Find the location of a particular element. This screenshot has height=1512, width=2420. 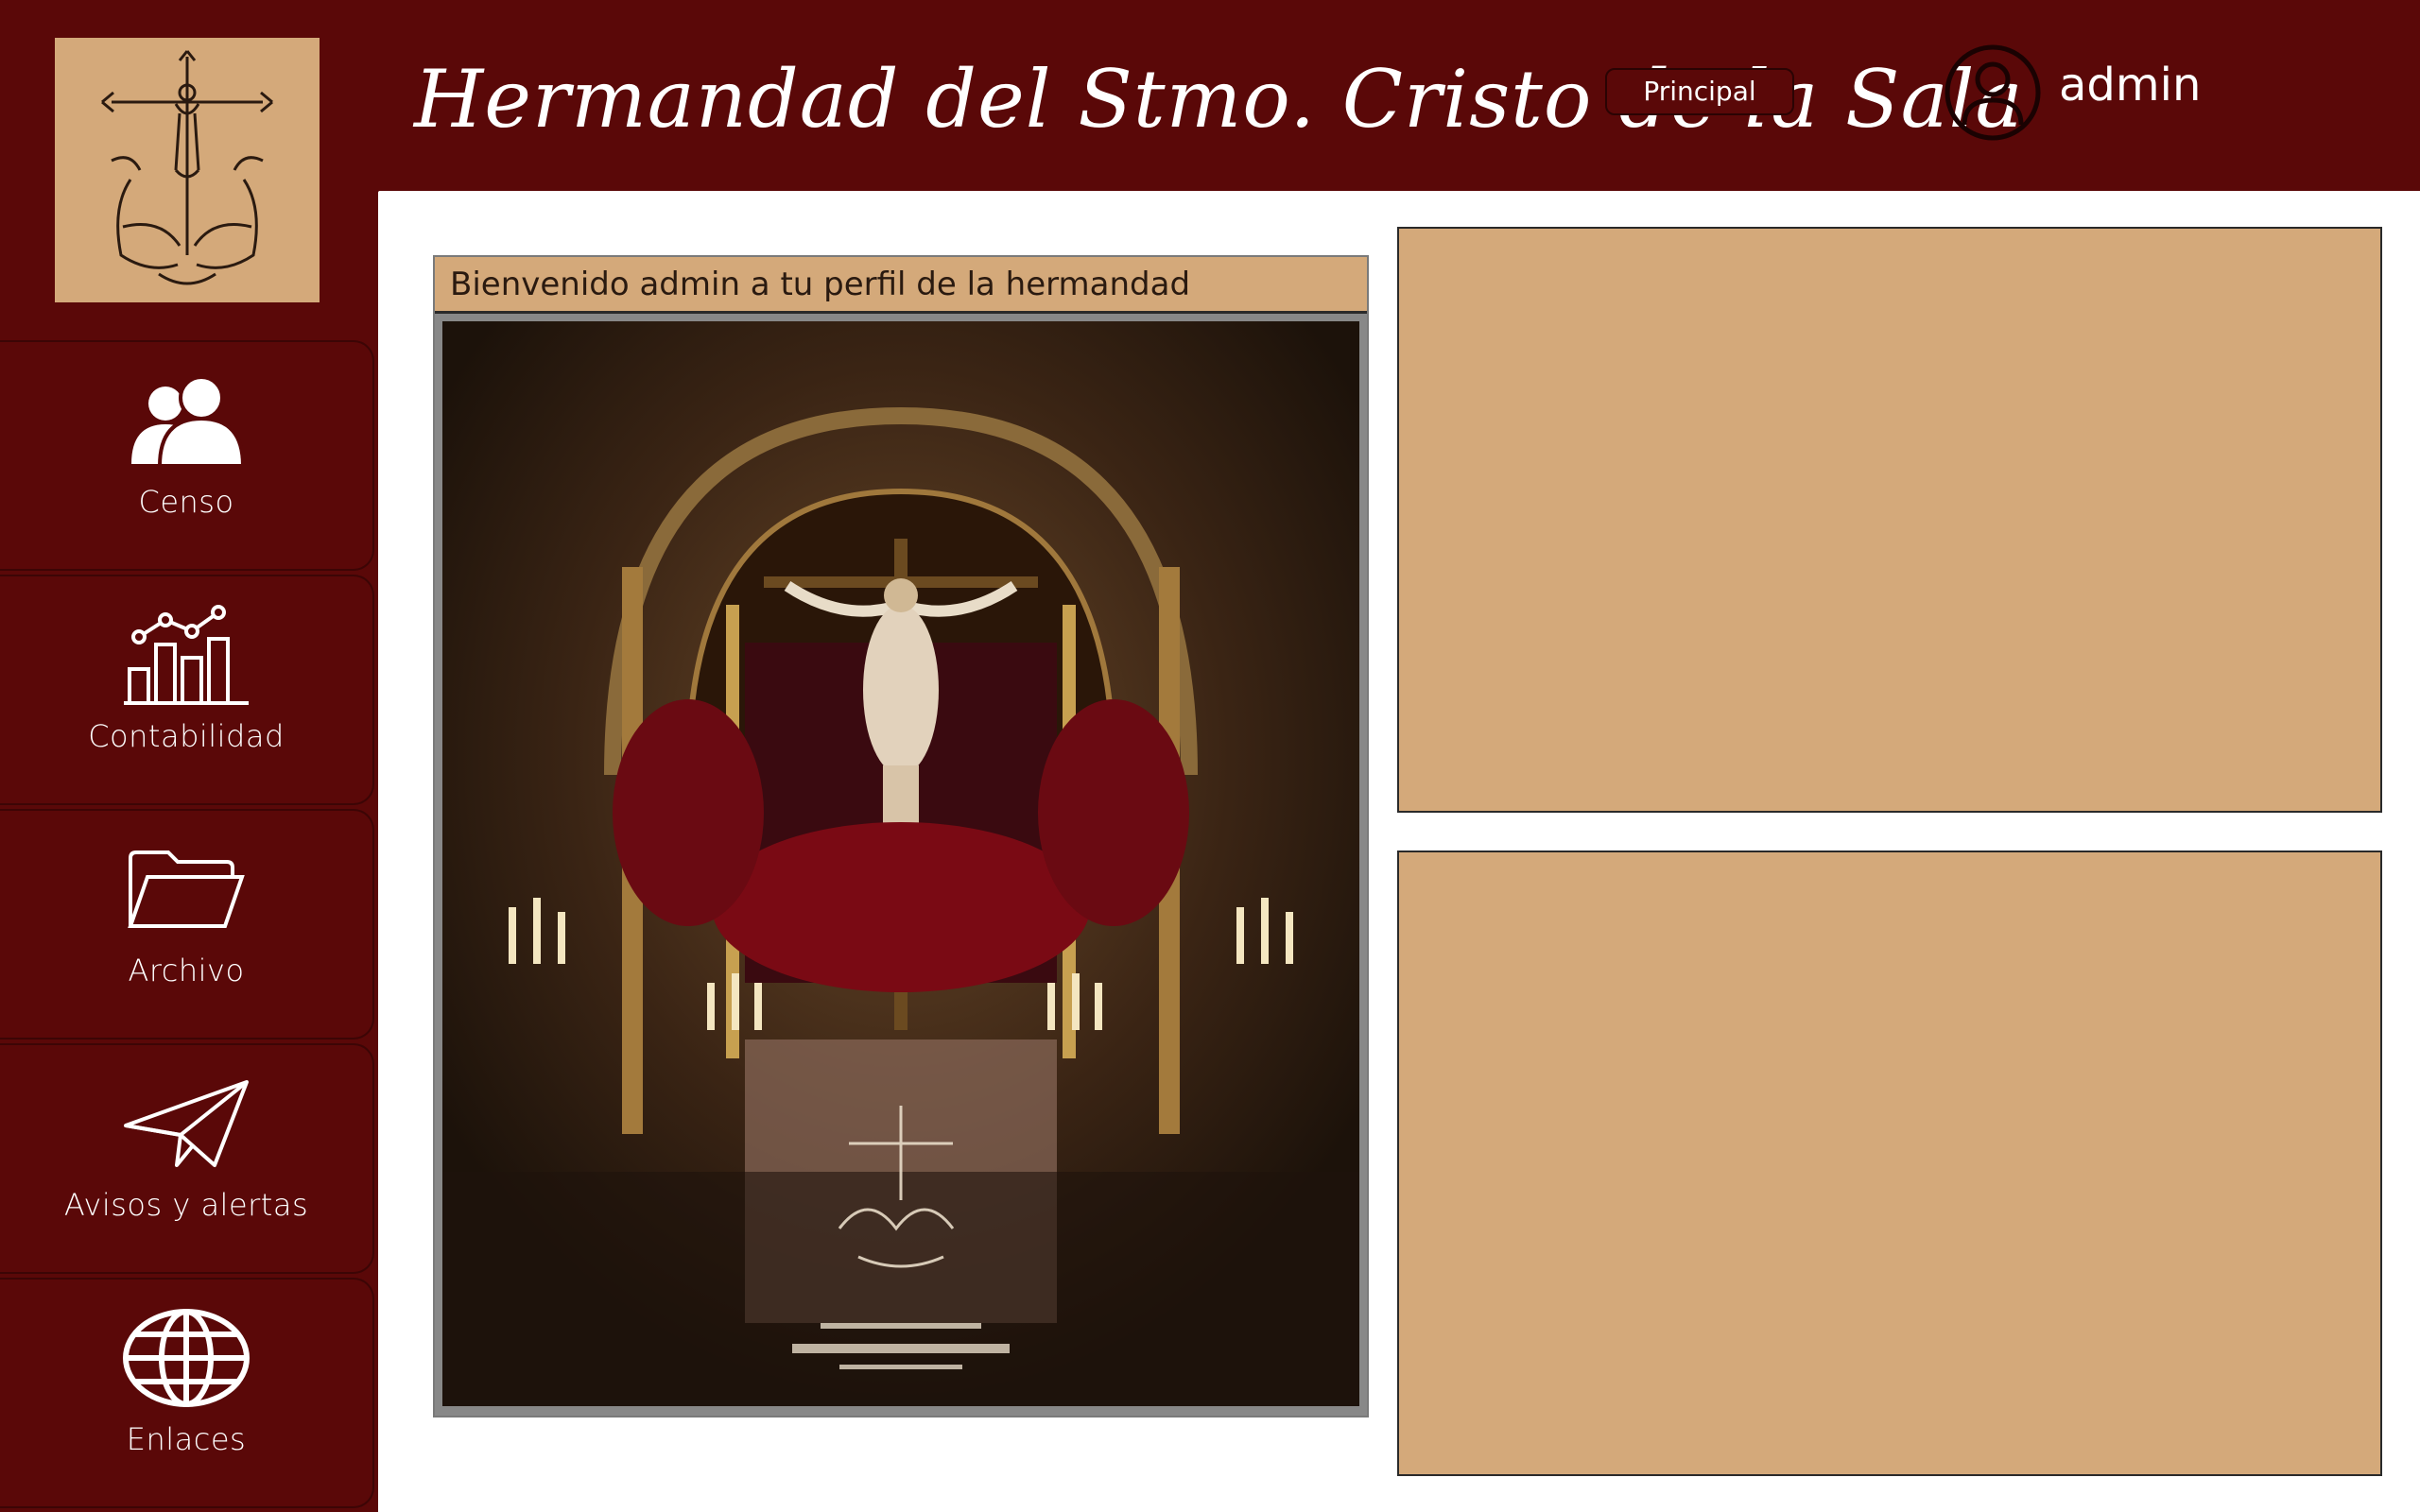

sidebar-item-label: Enlaces is located at coordinates (186, 1439).